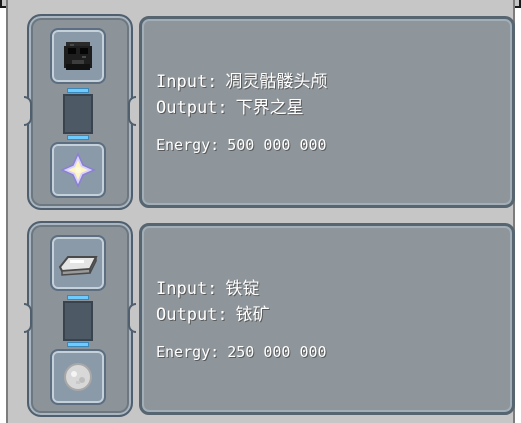 The width and height of the screenshot is (521, 423). I want to click on energy-value: 500 000 000, so click(277, 145).